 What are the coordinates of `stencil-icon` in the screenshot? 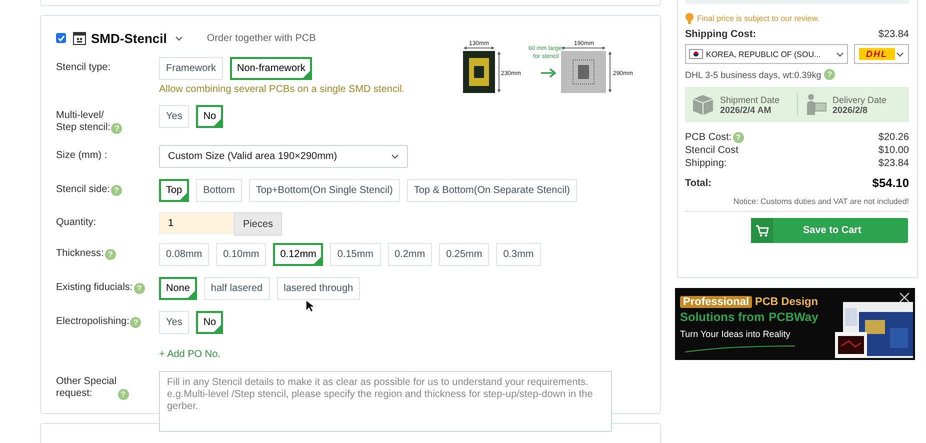 It's located at (79, 38).